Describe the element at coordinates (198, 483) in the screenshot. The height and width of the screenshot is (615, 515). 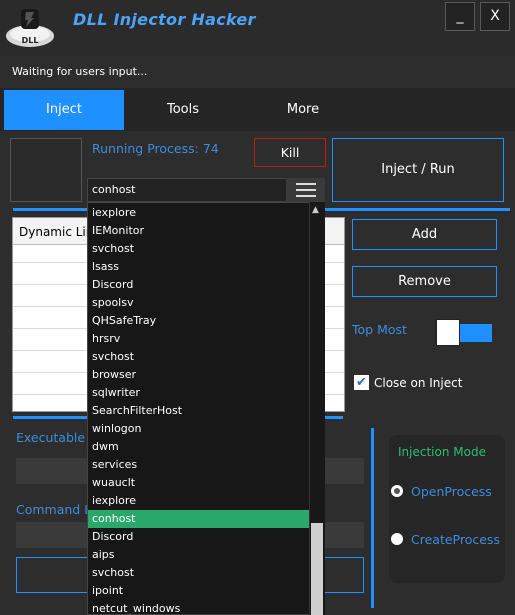
I see `dropdown-item: wuauclt` at that location.